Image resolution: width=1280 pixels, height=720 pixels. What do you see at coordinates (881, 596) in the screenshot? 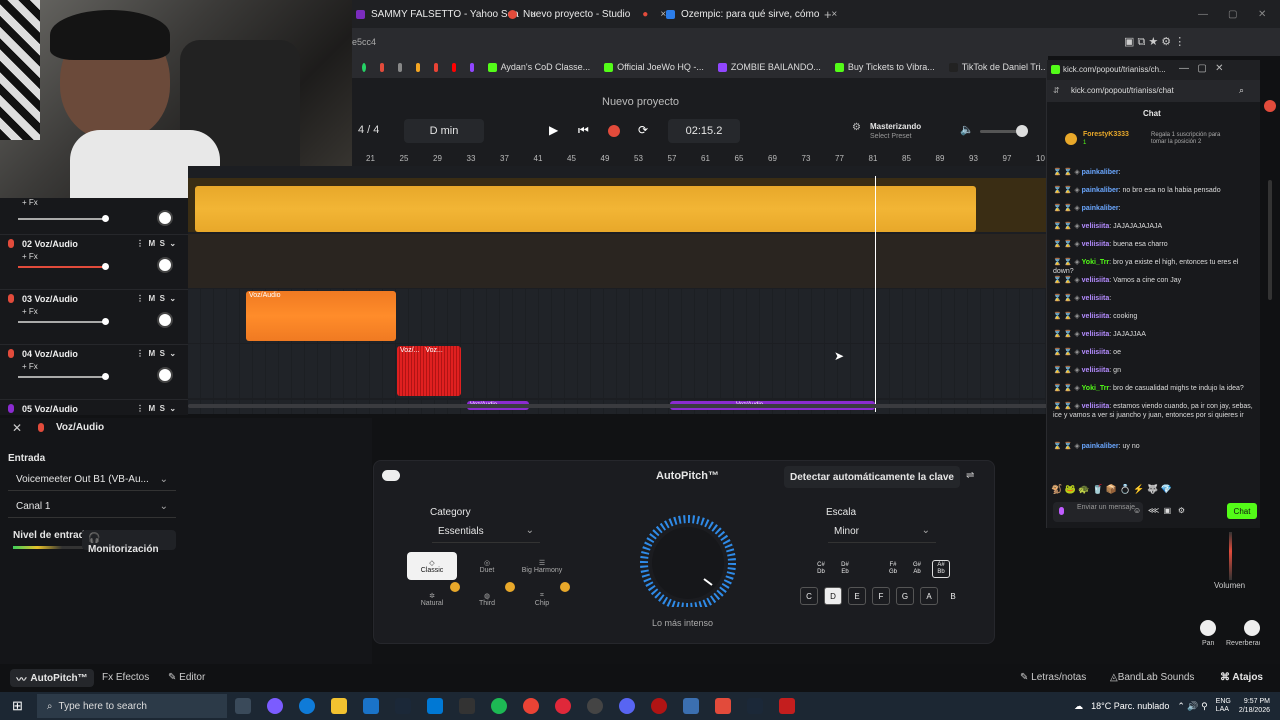
I see `note-f: F` at bounding box center [881, 596].